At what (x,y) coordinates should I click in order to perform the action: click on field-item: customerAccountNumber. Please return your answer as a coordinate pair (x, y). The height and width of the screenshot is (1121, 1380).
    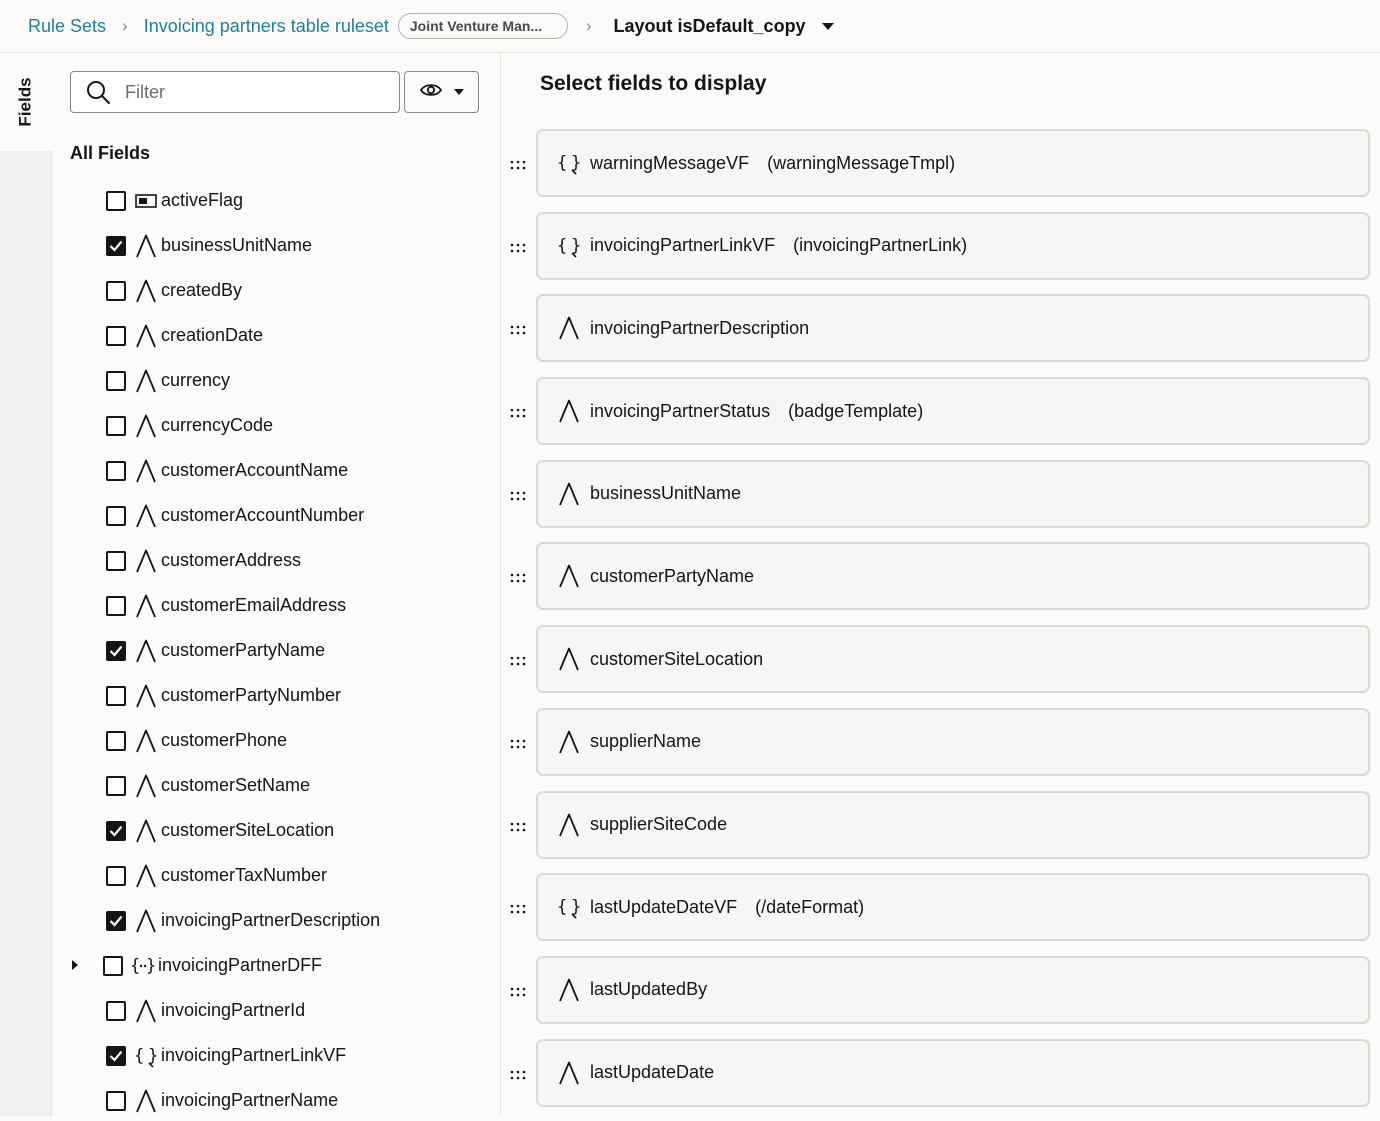
    Looking at the image, I should click on (276, 515).